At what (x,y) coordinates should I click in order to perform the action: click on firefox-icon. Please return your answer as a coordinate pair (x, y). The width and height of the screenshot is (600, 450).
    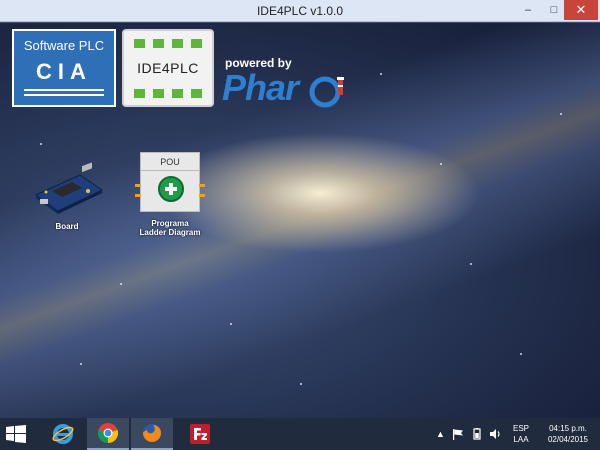
    Looking at the image, I should click on (152, 433).